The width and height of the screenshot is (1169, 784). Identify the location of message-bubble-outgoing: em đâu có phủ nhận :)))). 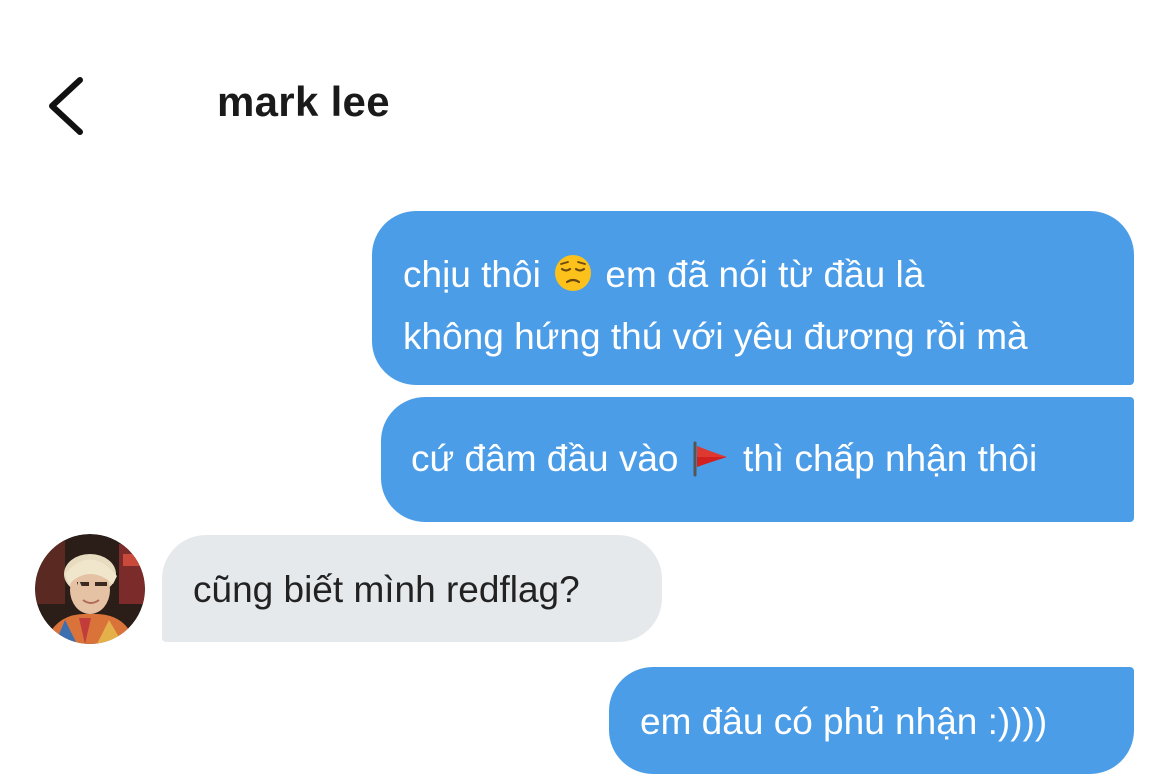
(871, 720).